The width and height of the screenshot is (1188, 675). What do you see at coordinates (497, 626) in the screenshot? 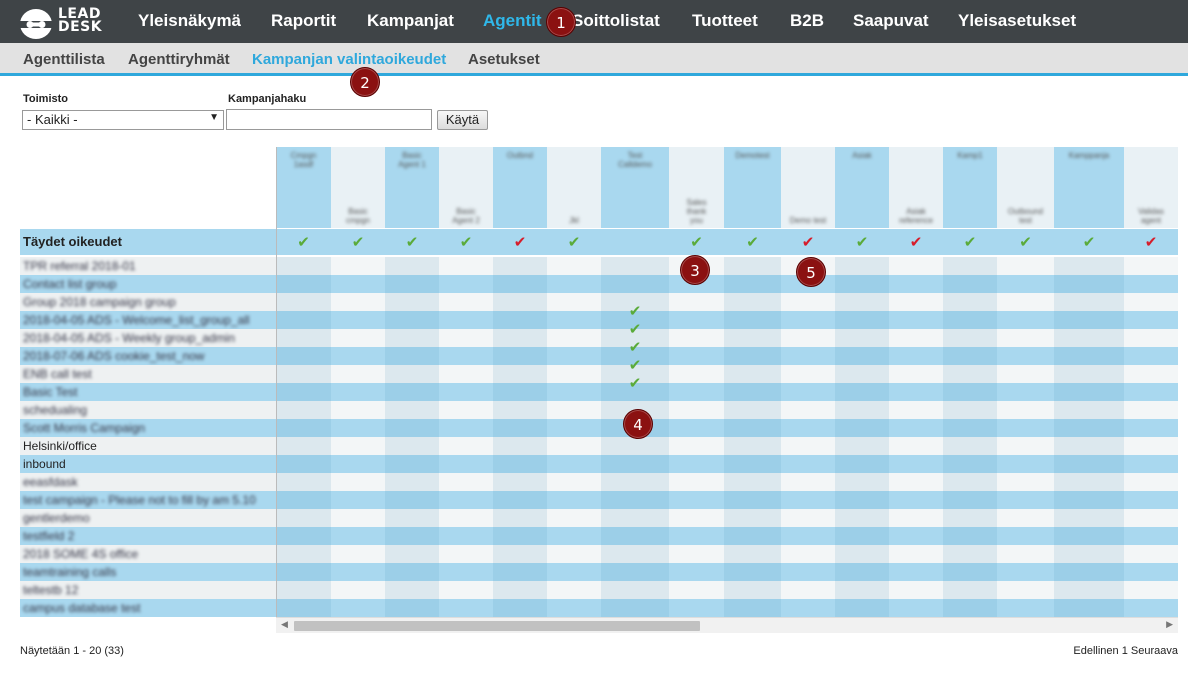
I see `scrollbar-thumb` at bounding box center [497, 626].